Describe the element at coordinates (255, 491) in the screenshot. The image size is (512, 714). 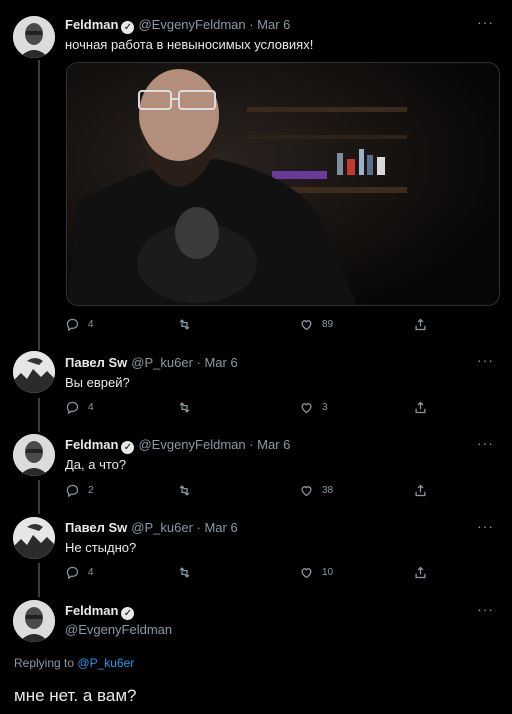
I see `tweet-actions: 2 38` at that location.